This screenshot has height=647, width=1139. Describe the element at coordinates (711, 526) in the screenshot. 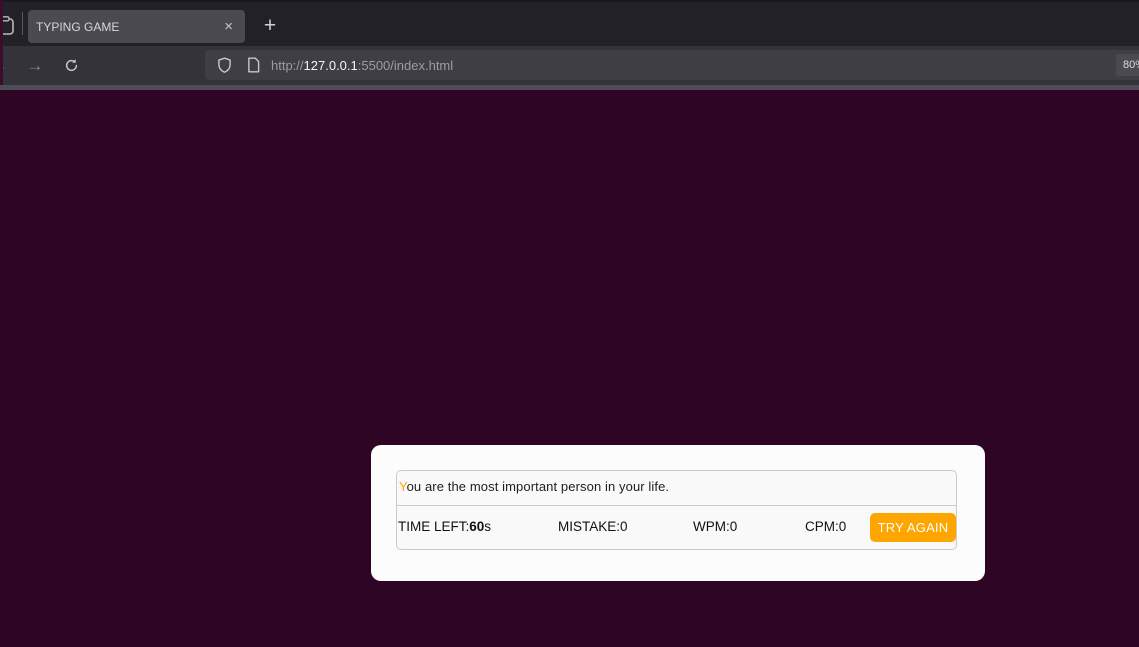

I see `stat-label: WPM:` at that location.